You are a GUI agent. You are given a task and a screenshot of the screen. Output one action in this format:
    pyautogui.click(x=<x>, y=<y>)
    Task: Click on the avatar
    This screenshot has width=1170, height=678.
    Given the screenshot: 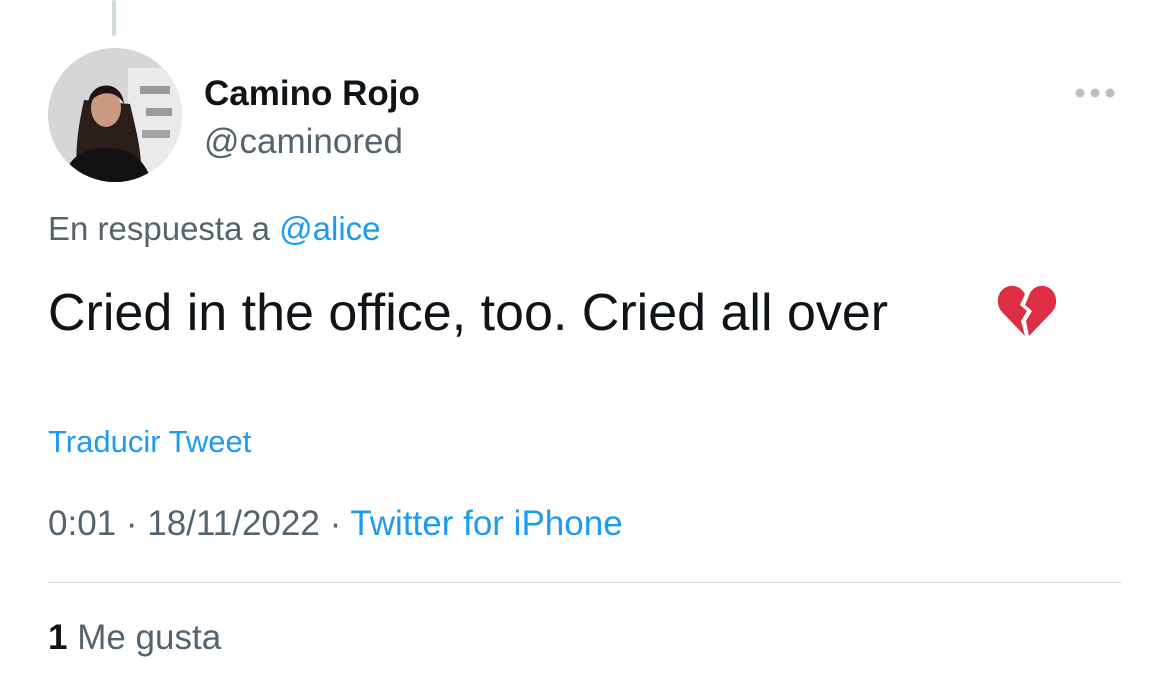 What is the action you would take?
    pyautogui.click(x=115, y=115)
    